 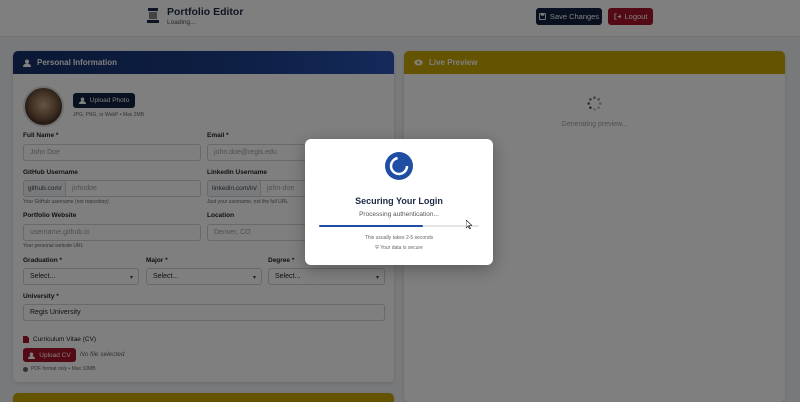 What do you see at coordinates (377, 248) in the screenshot?
I see `shield-icon: ⛨` at bounding box center [377, 248].